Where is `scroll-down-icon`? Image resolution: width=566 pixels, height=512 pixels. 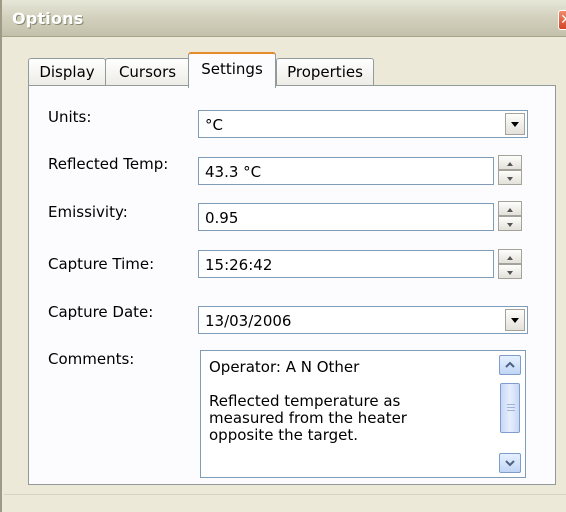 scroll-down-icon is located at coordinates (510, 463).